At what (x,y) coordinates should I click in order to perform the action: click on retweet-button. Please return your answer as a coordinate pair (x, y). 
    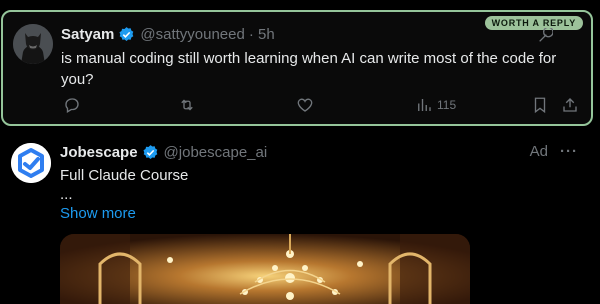
    Looking at the image, I should click on (187, 105).